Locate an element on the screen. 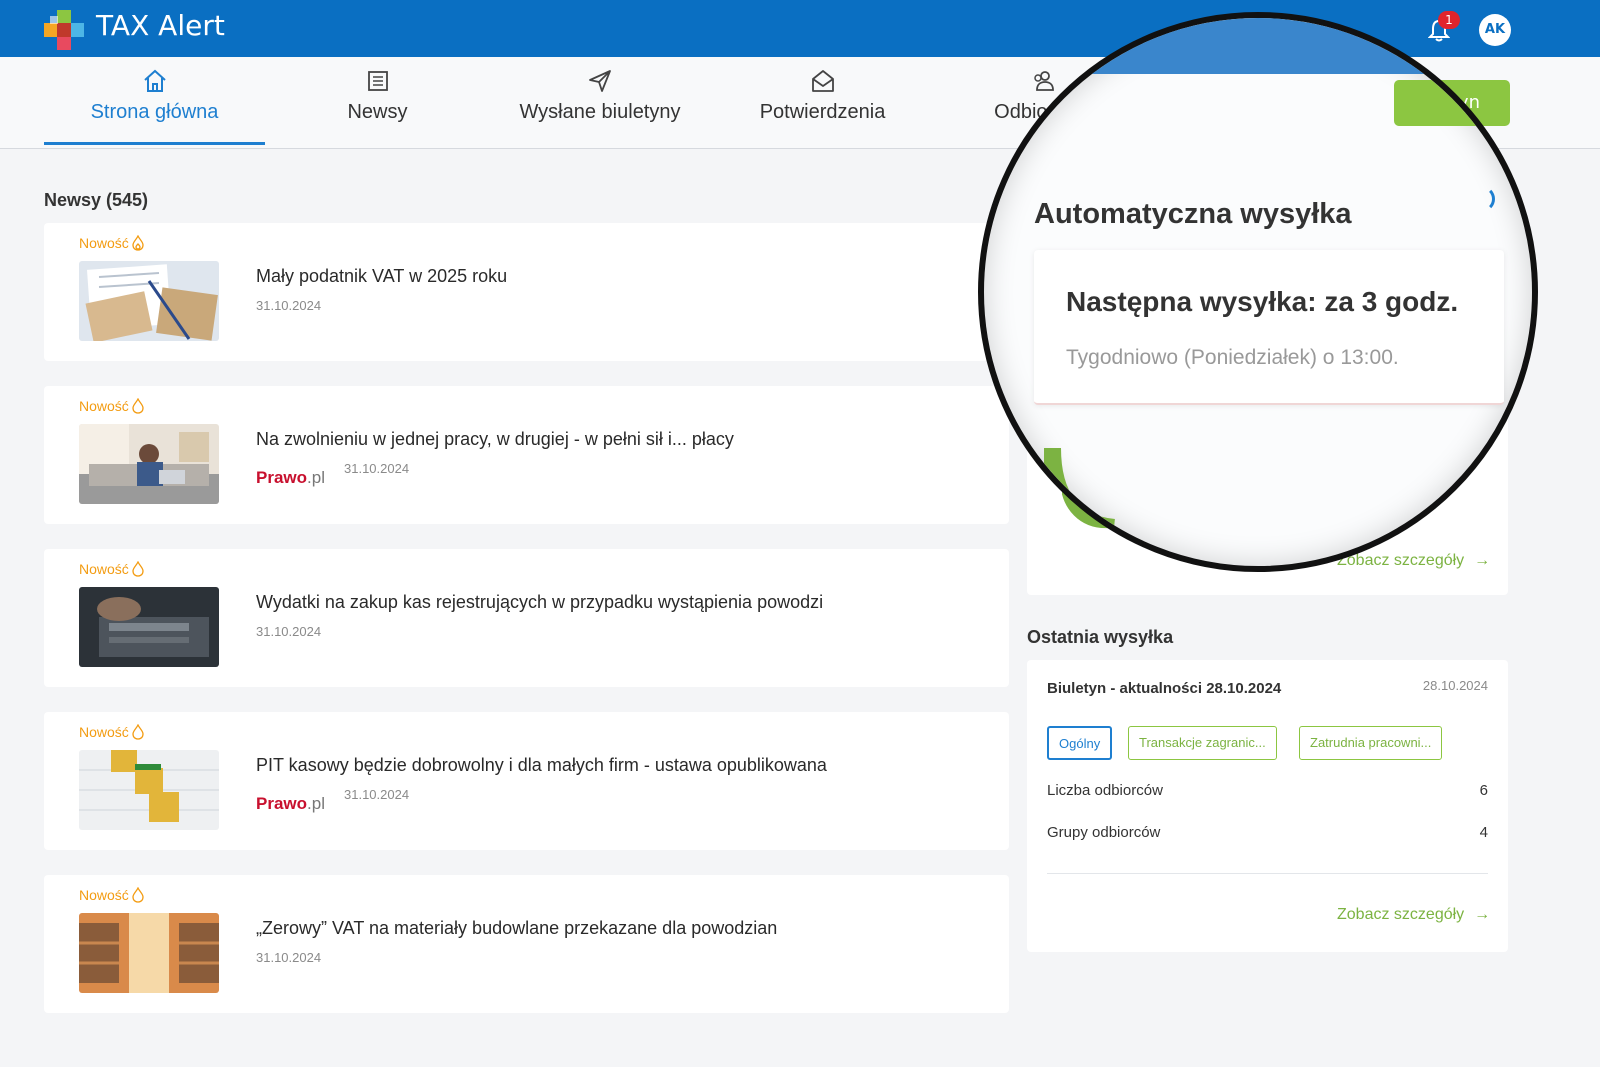  app-logo is located at coordinates (64, 30).